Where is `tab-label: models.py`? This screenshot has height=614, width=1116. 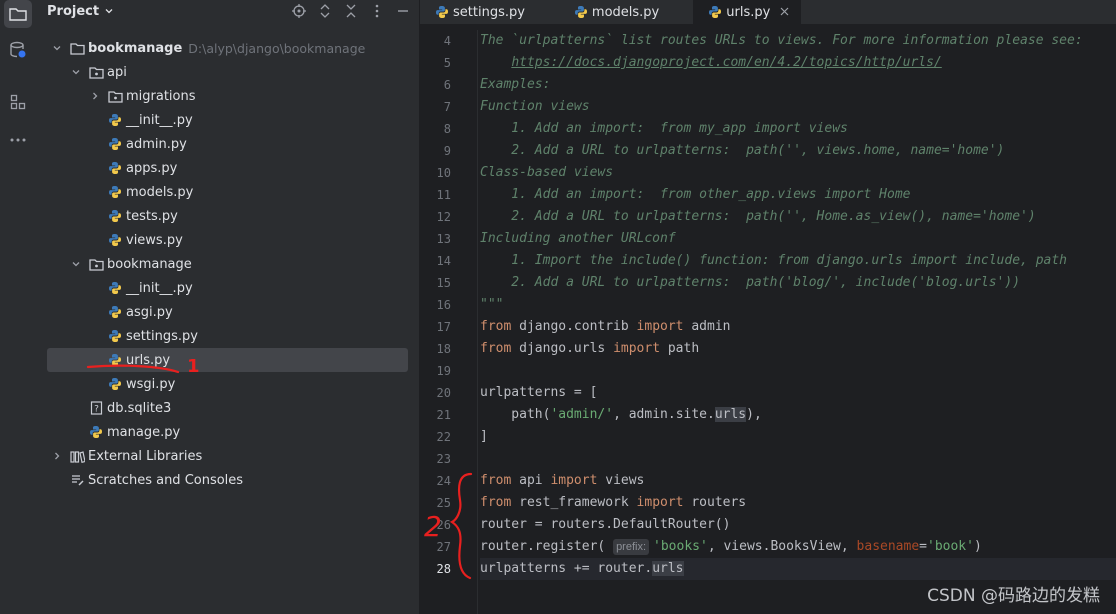 tab-label: models.py is located at coordinates (625, 12).